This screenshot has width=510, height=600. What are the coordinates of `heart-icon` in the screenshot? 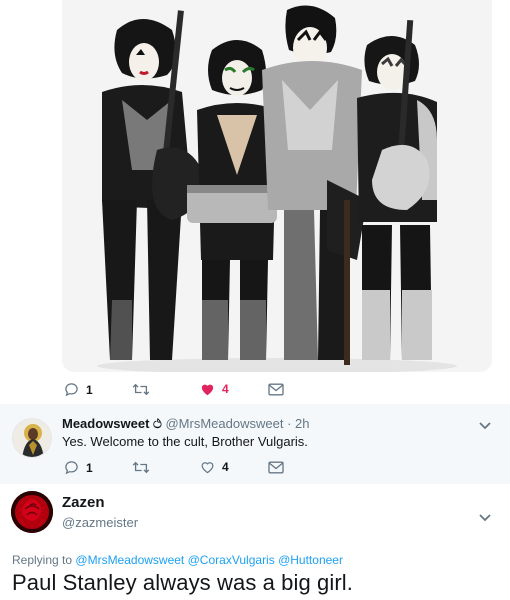 It's located at (207, 468).